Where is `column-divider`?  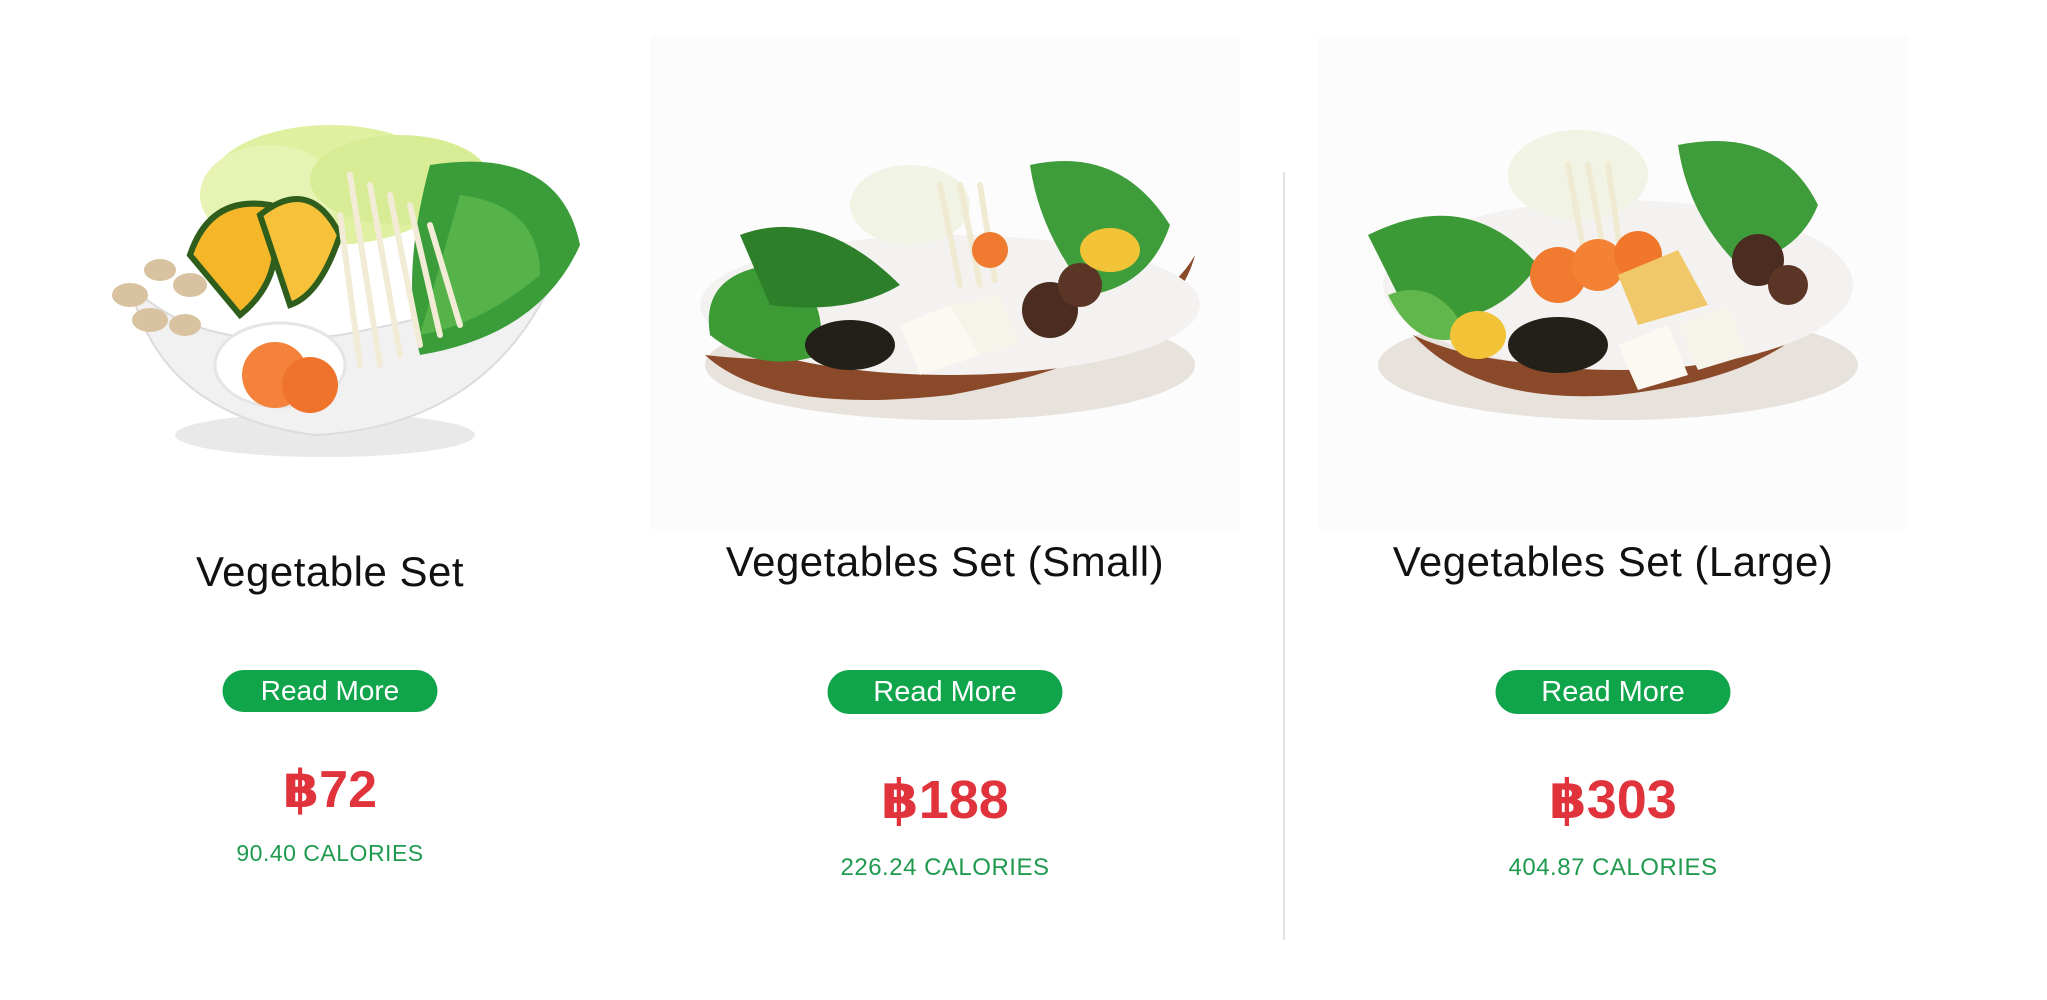
column-divider is located at coordinates (1284, 556).